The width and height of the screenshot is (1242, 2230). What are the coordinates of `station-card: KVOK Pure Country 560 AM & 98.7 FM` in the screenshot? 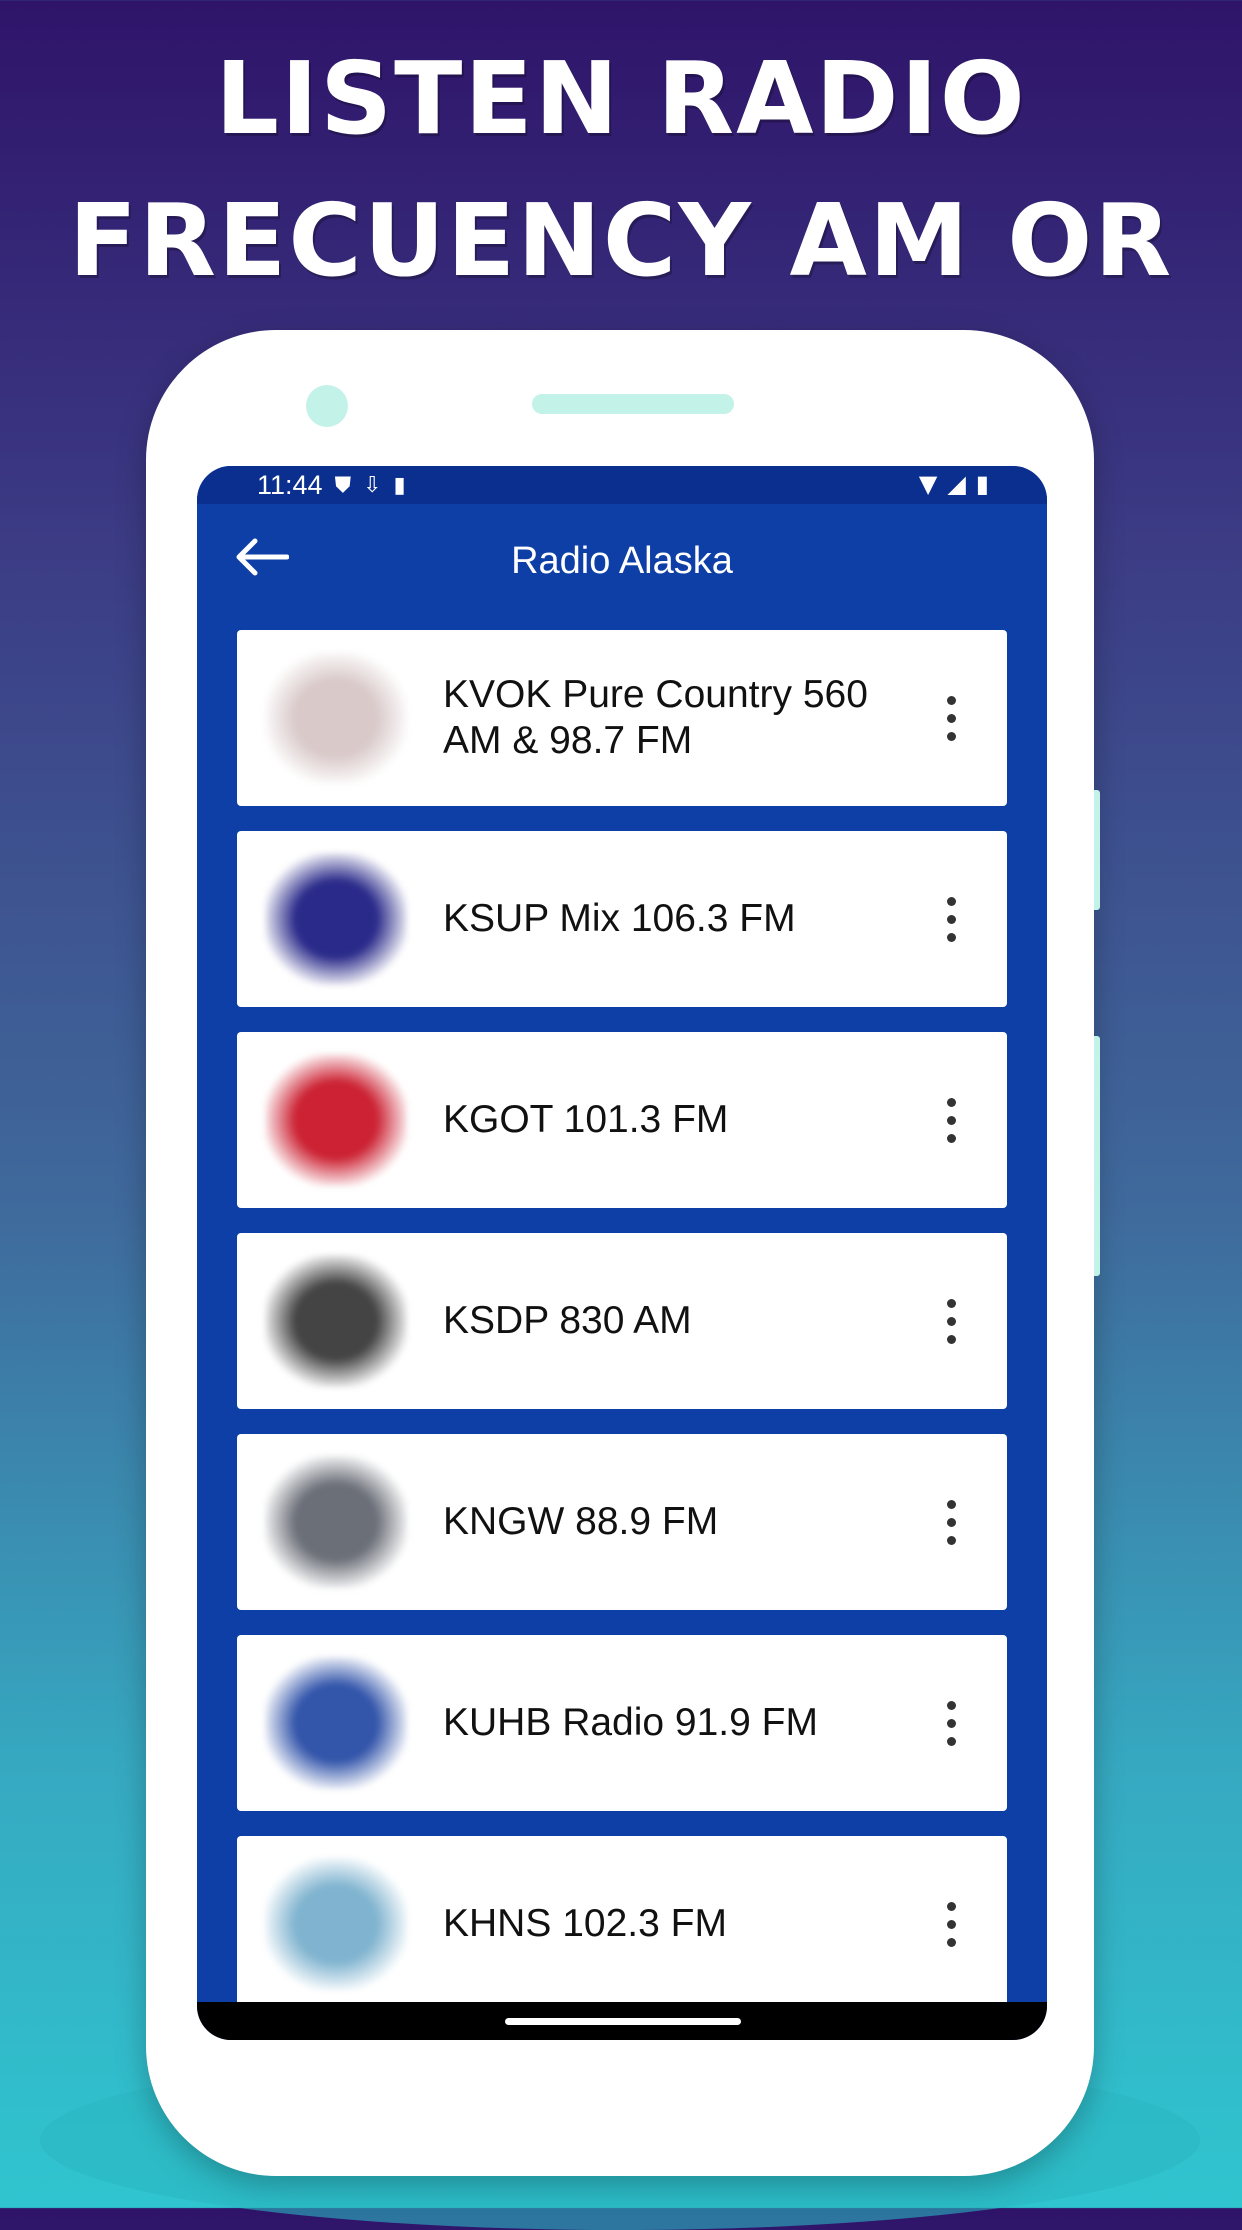 It's located at (622, 718).